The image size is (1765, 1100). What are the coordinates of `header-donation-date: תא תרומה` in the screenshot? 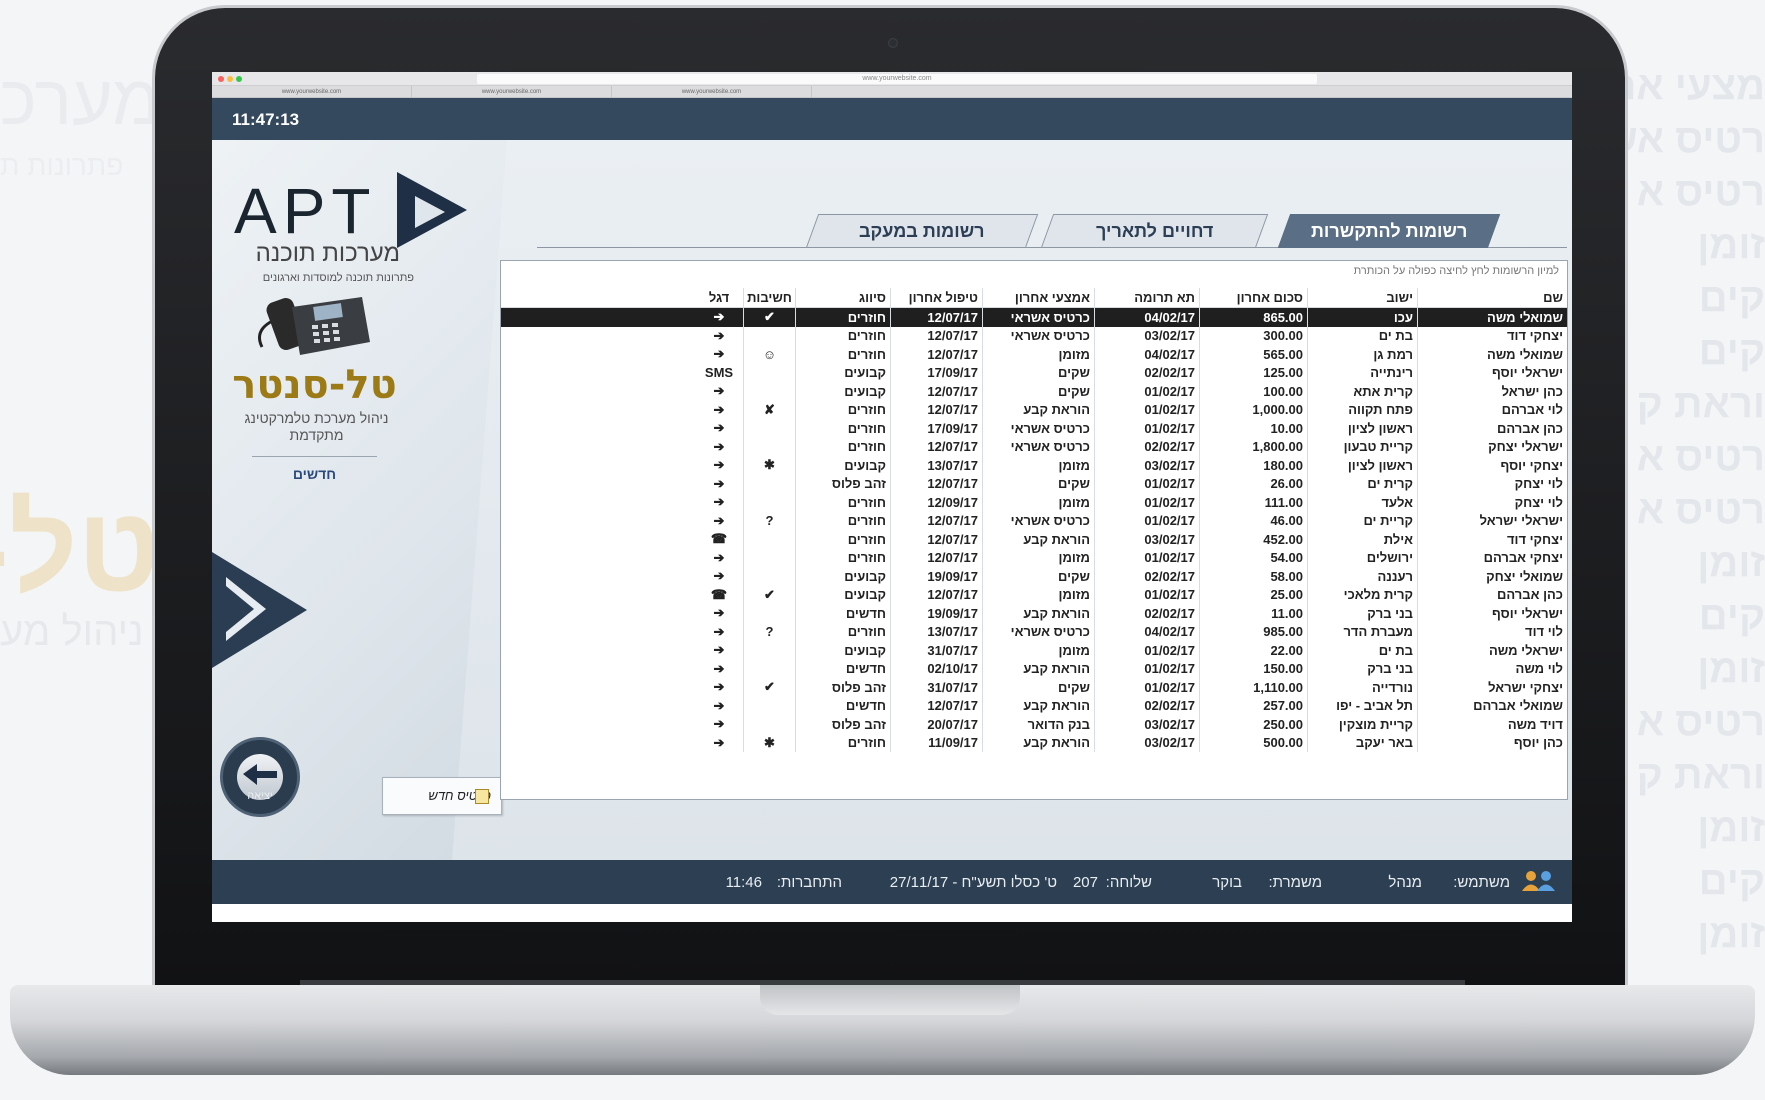 It's located at (1146, 297).